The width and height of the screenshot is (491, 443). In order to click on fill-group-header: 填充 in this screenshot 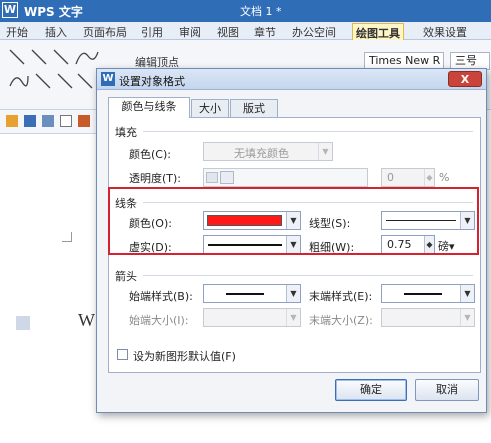, I will do `click(126, 132)`.